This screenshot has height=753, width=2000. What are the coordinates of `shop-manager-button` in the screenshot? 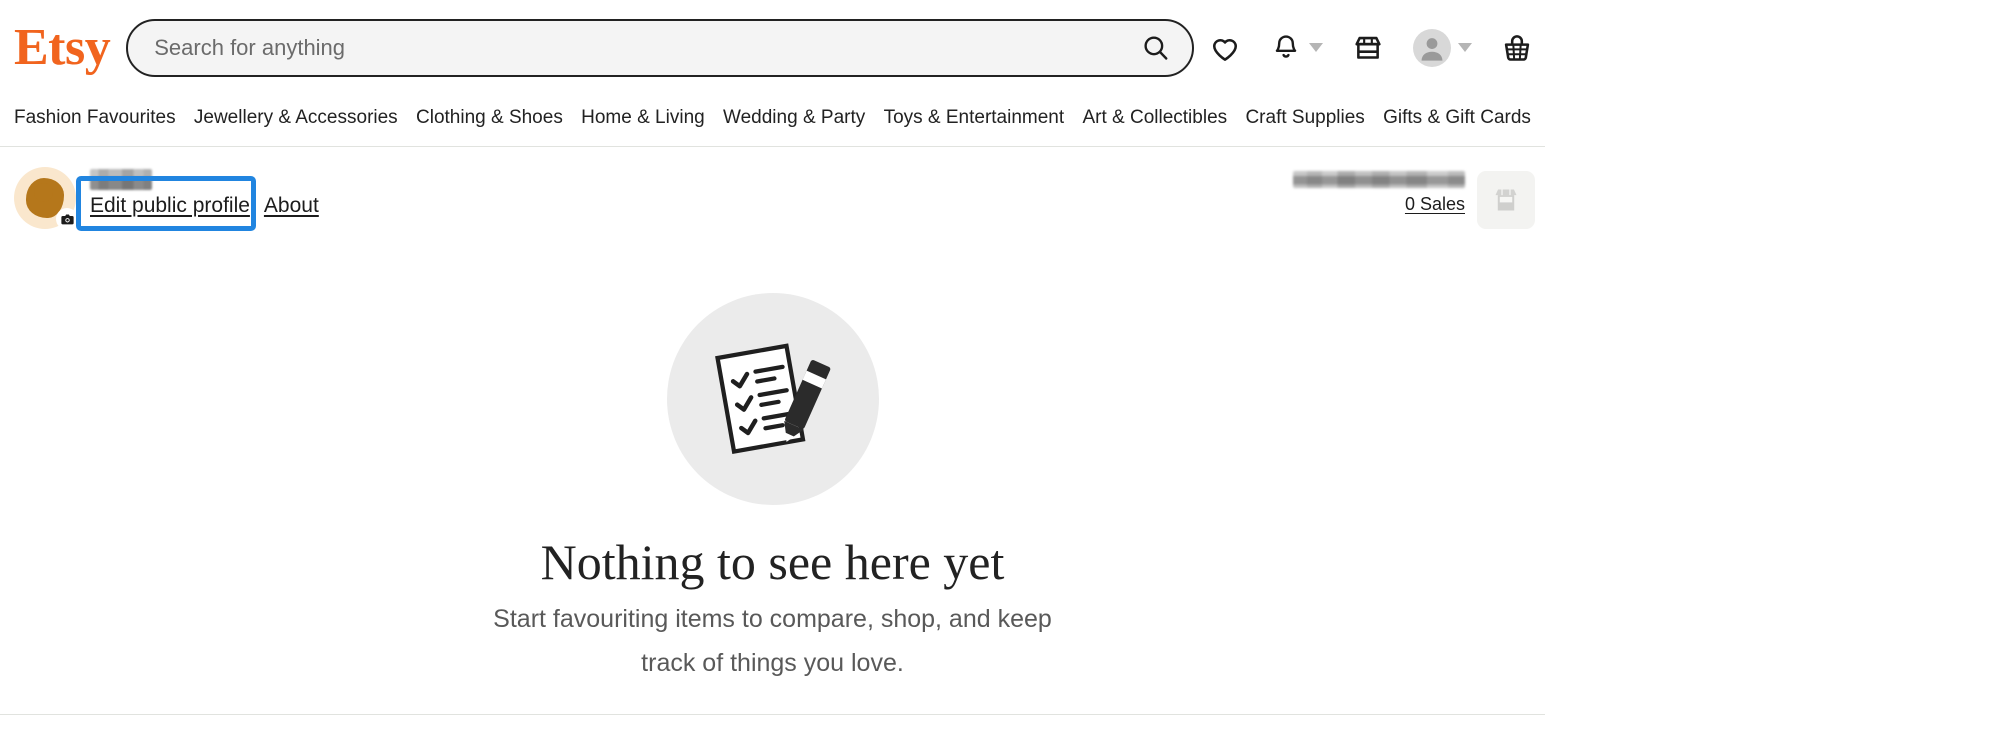 It's located at (1368, 48).